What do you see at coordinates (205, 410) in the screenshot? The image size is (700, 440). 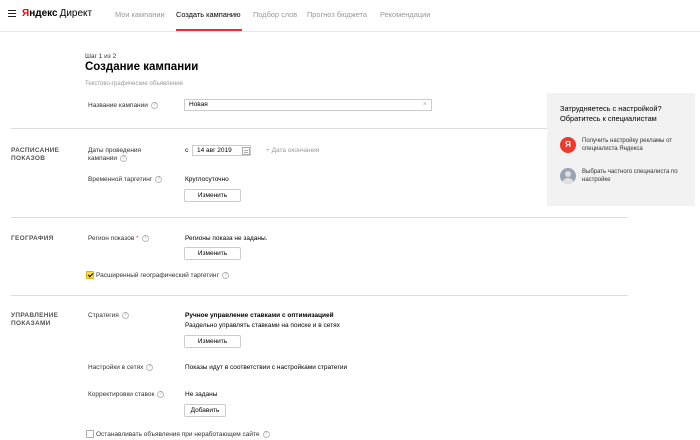 I see `add-bid-adjustment-button: Добавить` at bounding box center [205, 410].